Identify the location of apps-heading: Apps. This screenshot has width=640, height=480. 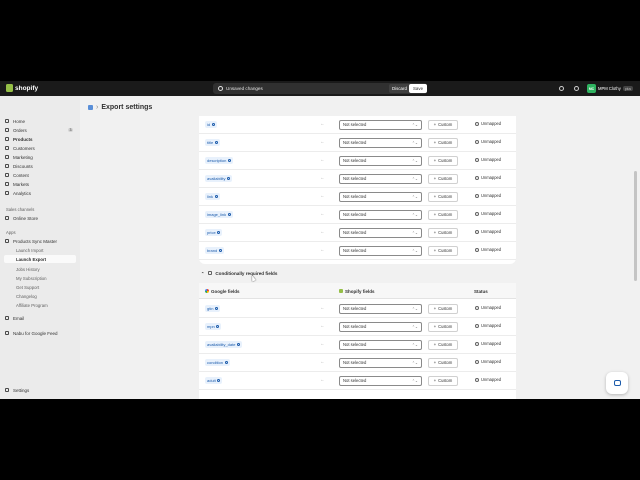
(11, 232).